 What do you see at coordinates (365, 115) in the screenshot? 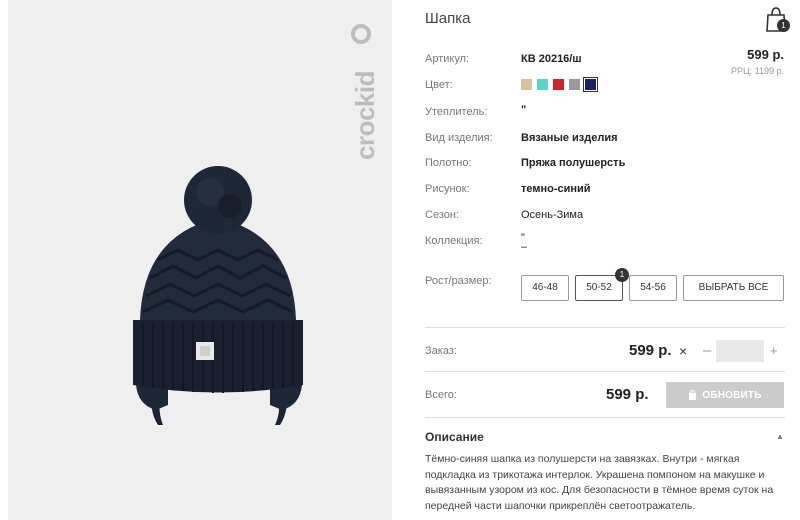
I see `svg-text: crockid` at bounding box center [365, 115].